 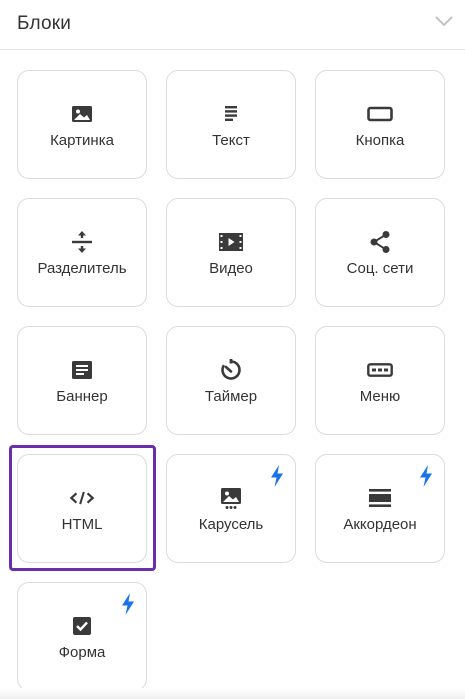 What do you see at coordinates (231, 498) in the screenshot?
I see `carousel-icon` at bounding box center [231, 498].